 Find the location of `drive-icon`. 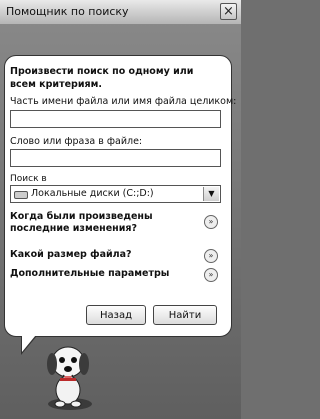

drive-icon is located at coordinates (21, 195).